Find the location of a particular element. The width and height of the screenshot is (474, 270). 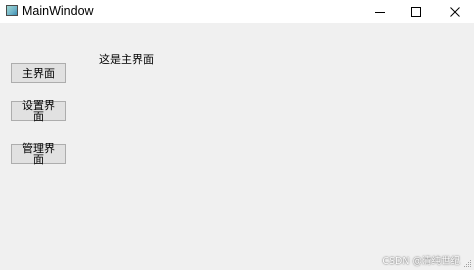

minimize-icon is located at coordinates (380, 12).